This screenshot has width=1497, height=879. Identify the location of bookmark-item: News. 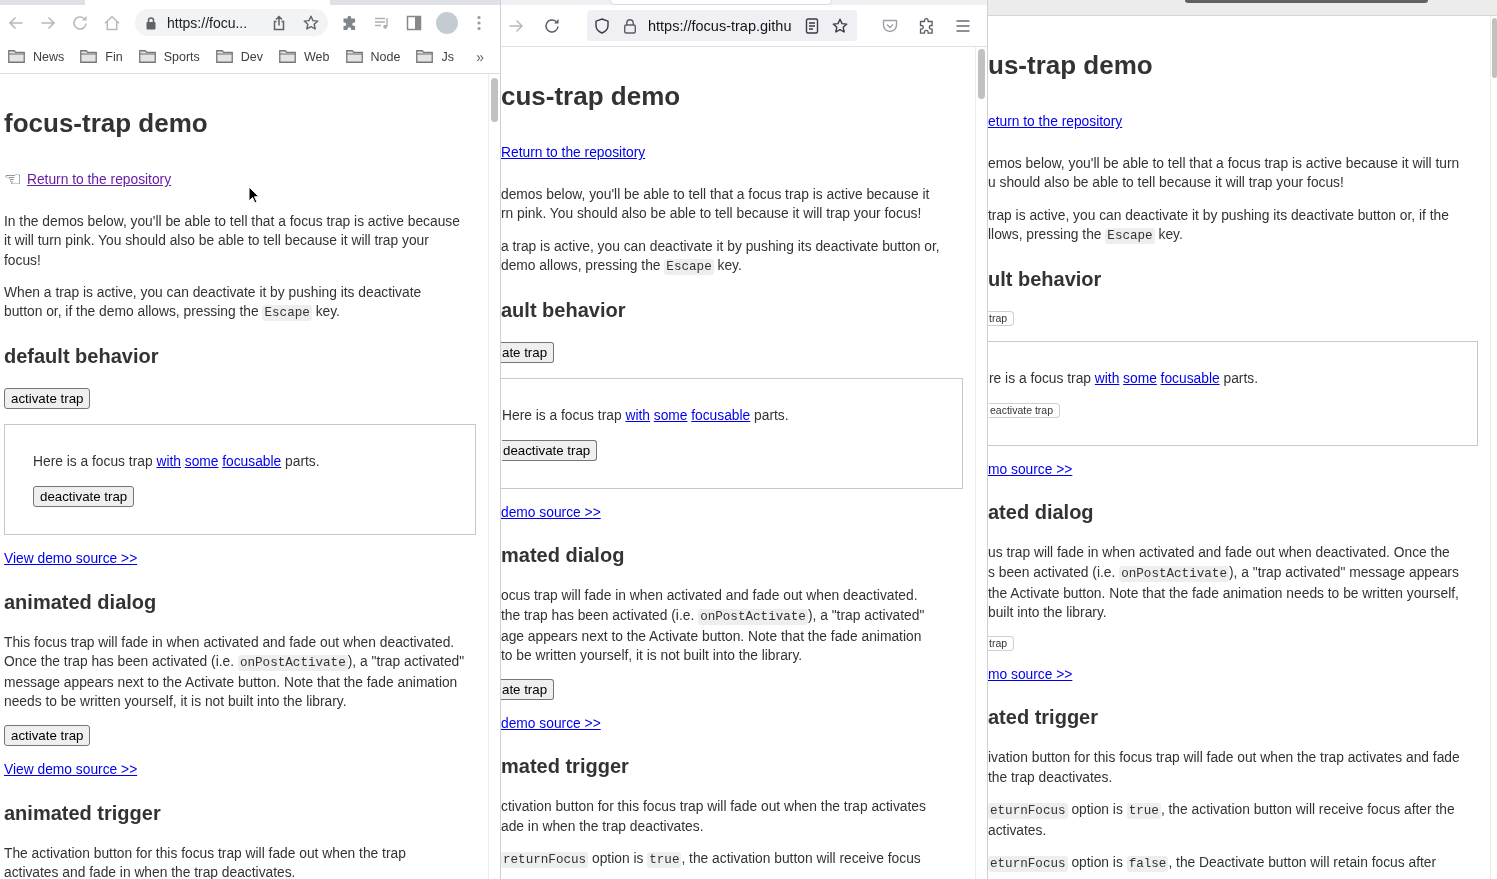
(36, 56).